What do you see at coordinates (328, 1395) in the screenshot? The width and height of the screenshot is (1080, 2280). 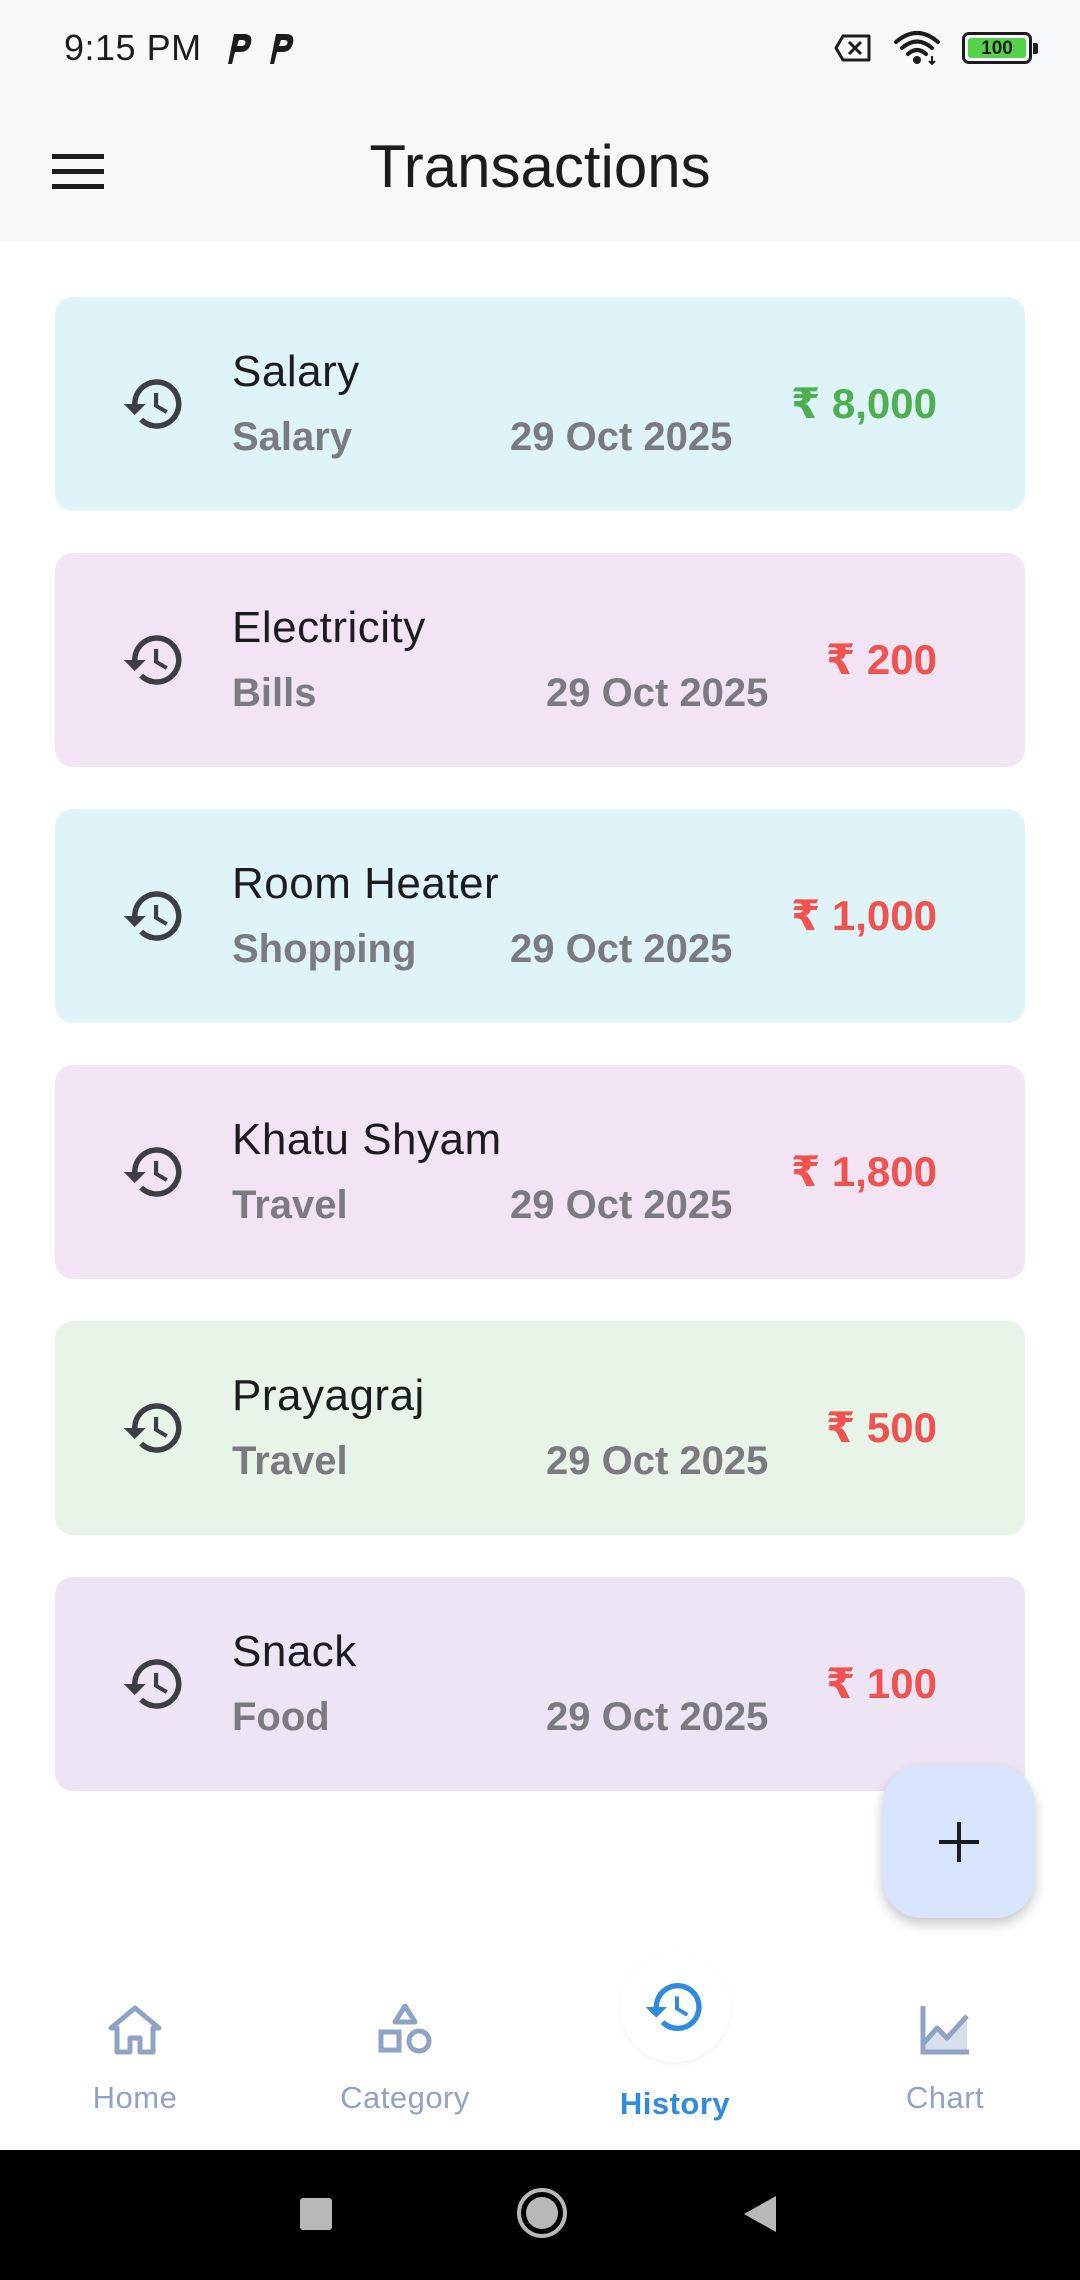 I see `transaction-title: Prayagraj` at bounding box center [328, 1395].